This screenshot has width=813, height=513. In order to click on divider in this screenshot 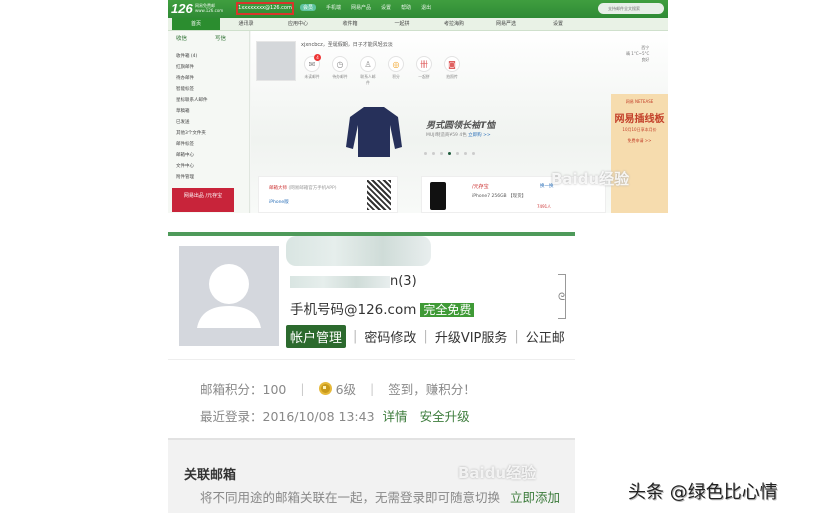, I will do `click(371, 359)`.